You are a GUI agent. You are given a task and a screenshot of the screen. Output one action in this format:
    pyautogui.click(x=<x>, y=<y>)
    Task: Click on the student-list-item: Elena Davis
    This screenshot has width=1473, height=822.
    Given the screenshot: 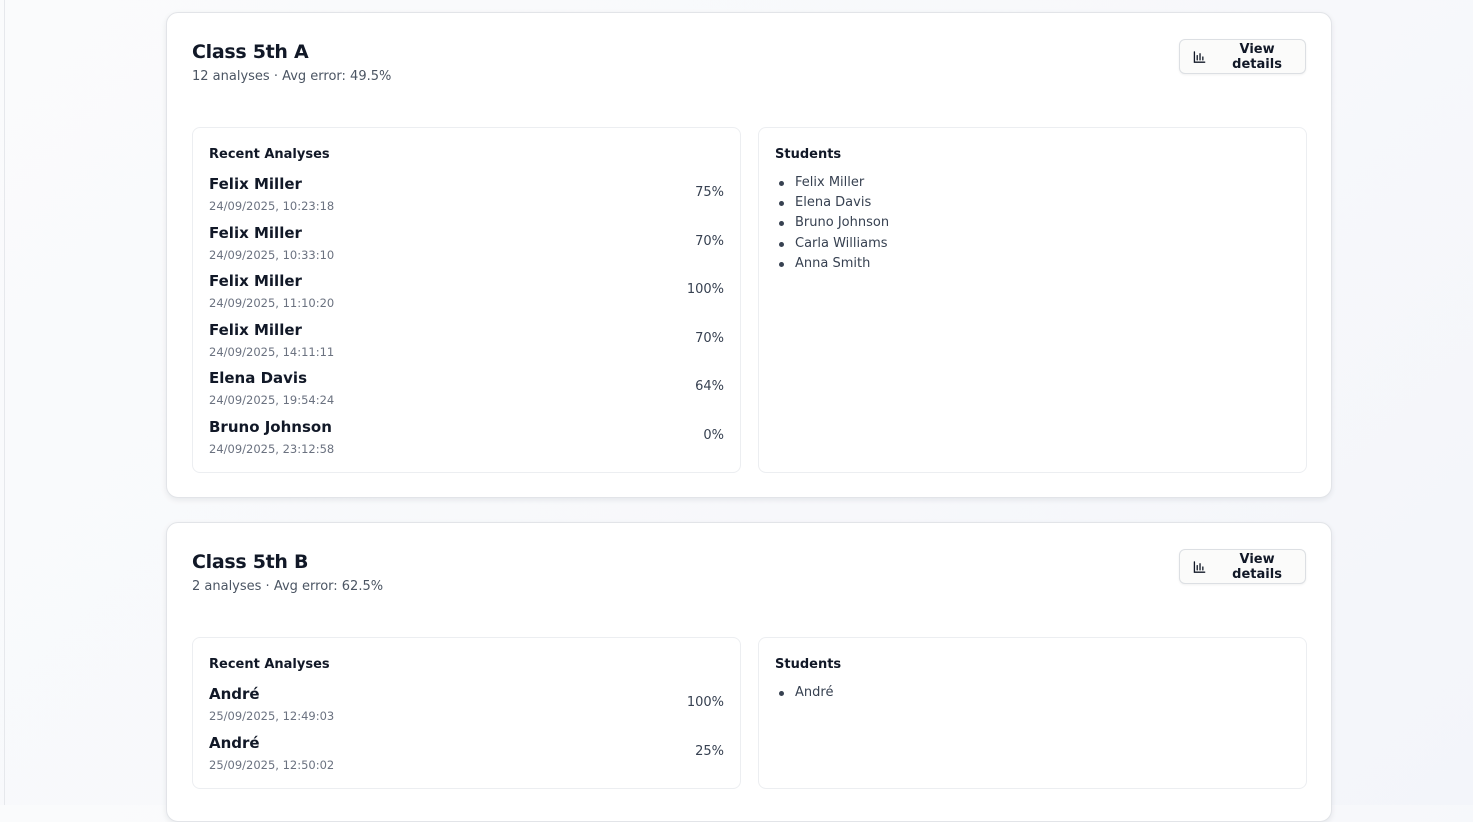 What is the action you would take?
    pyautogui.click(x=832, y=203)
    